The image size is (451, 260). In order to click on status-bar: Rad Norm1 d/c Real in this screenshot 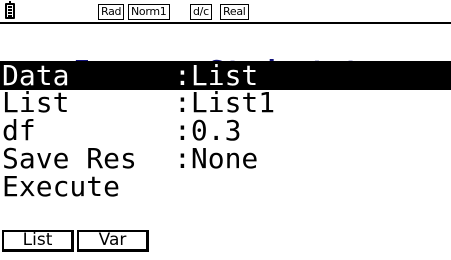, I will do `click(225, 12)`.